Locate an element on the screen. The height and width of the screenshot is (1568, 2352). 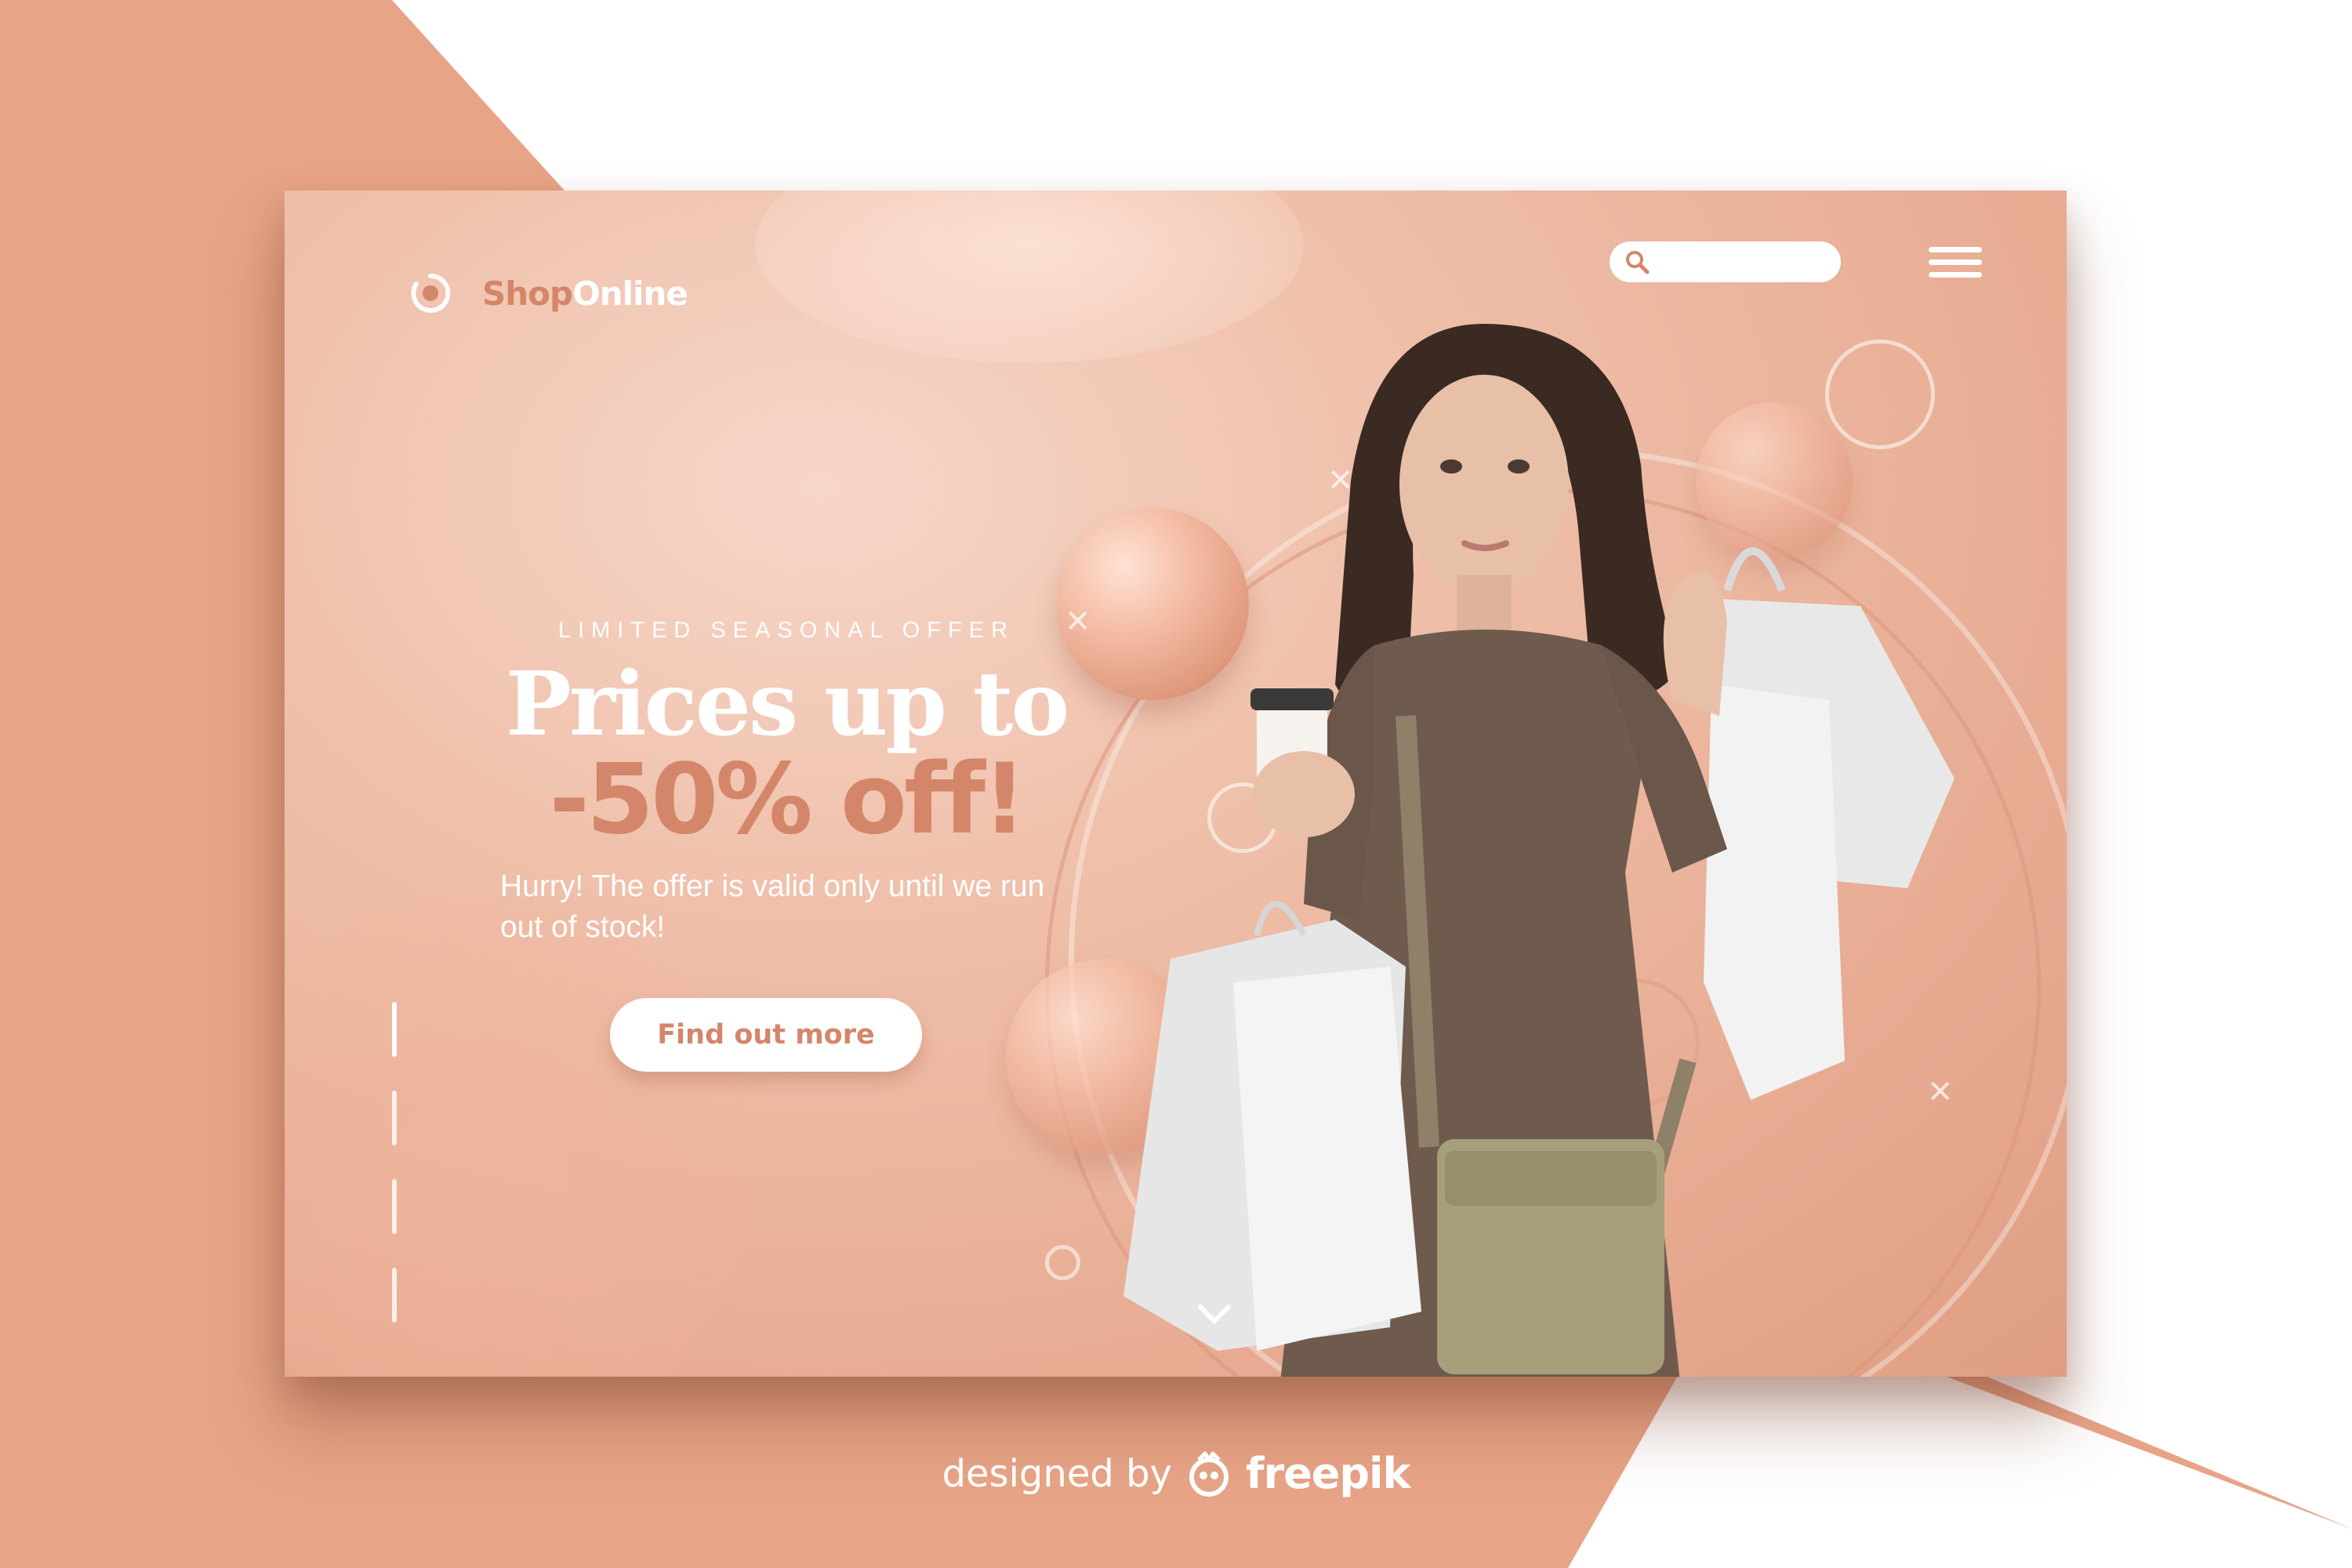
logo-text-shop: Shop is located at coordinates (527, 293).